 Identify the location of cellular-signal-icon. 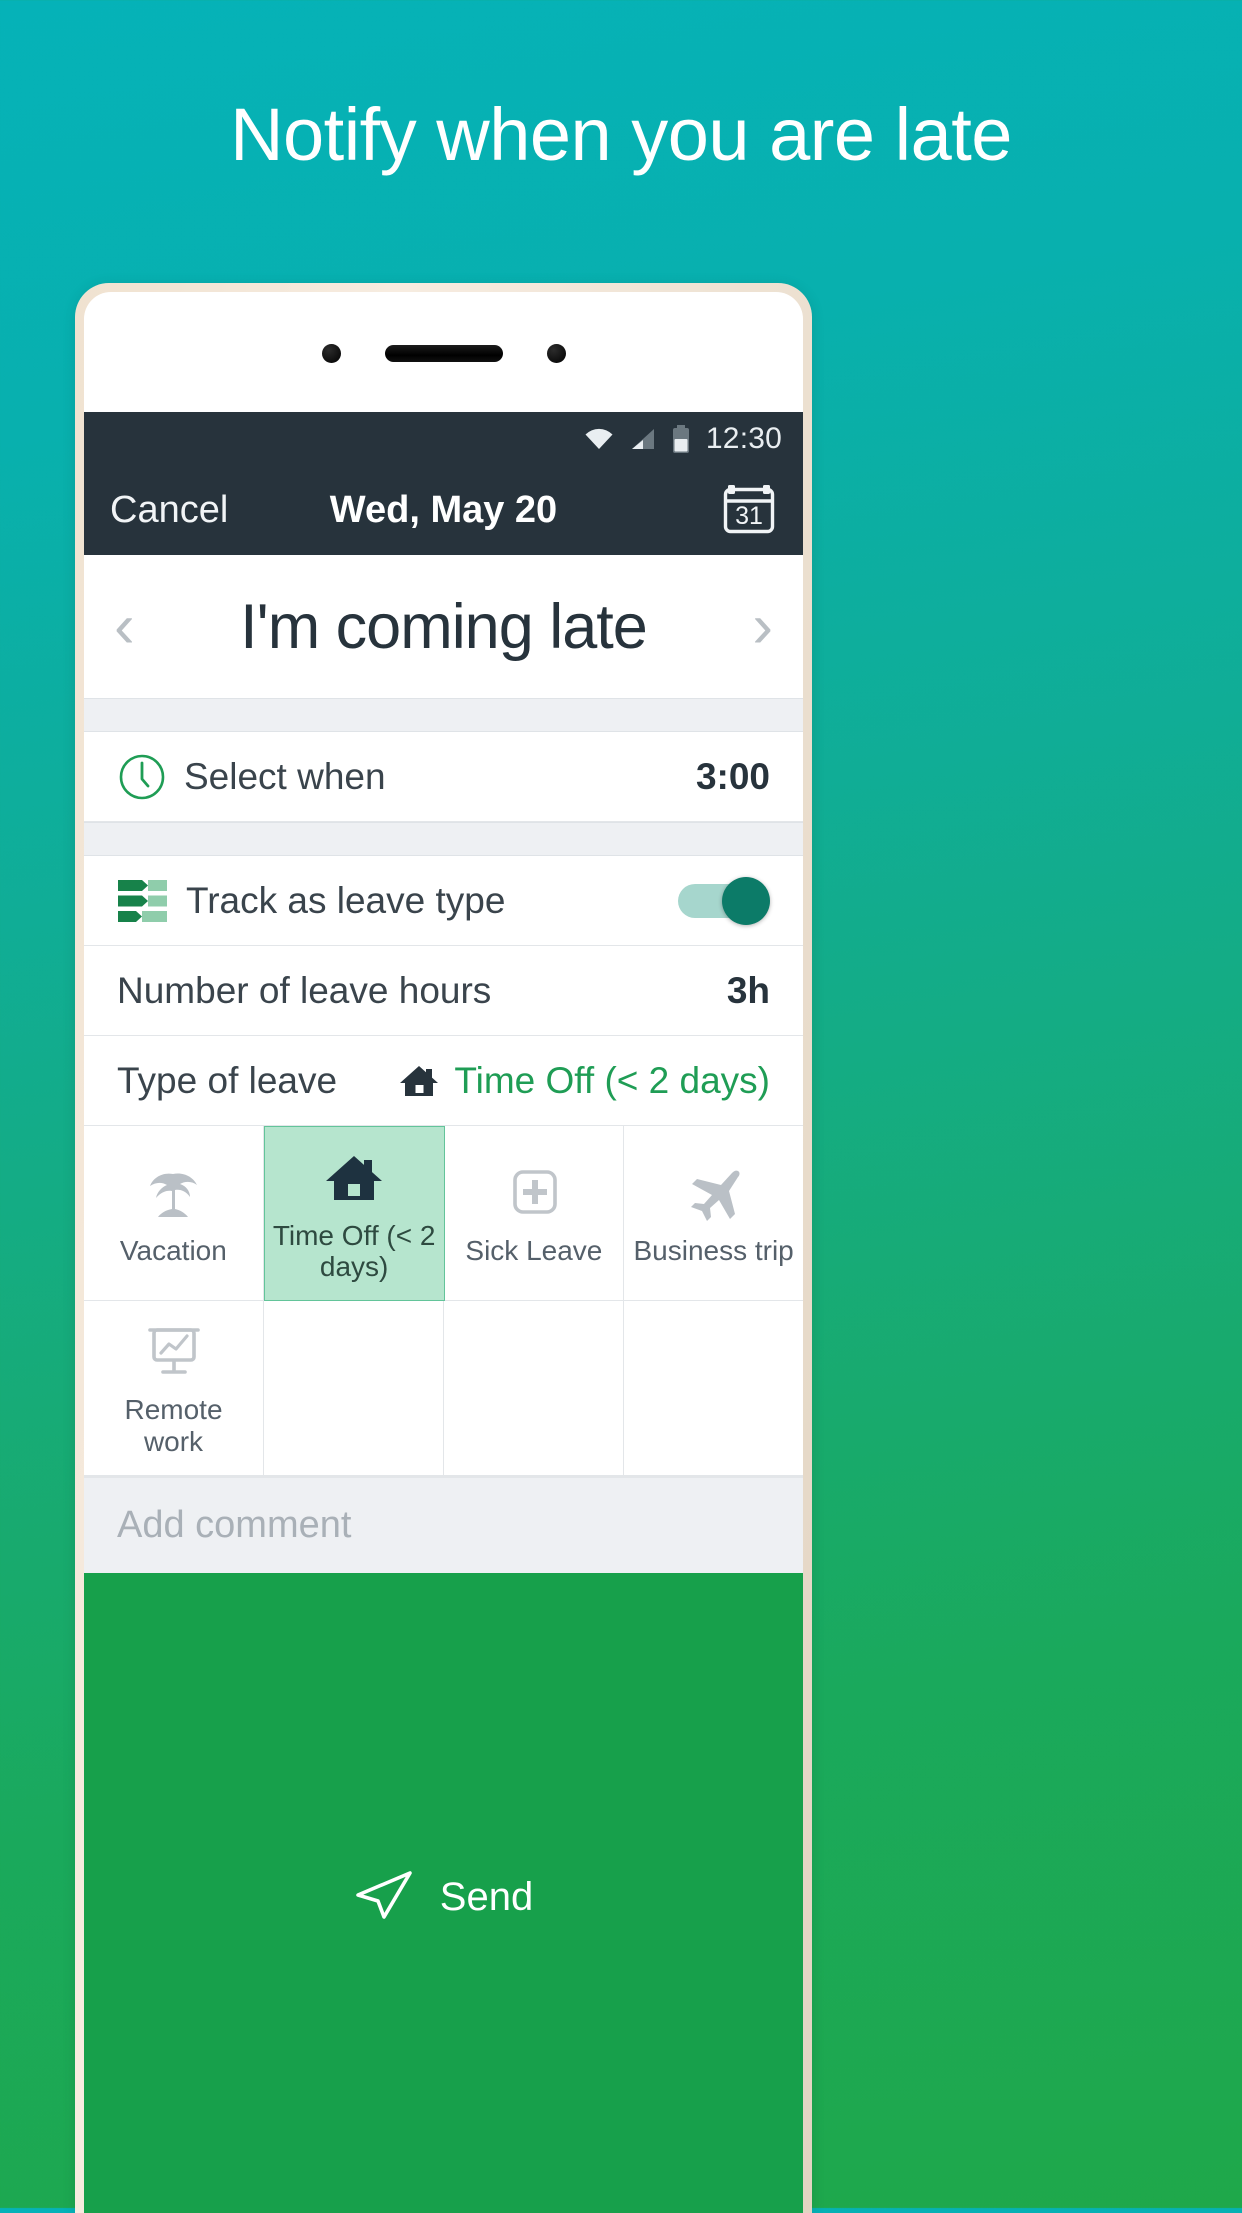
(643, 439).